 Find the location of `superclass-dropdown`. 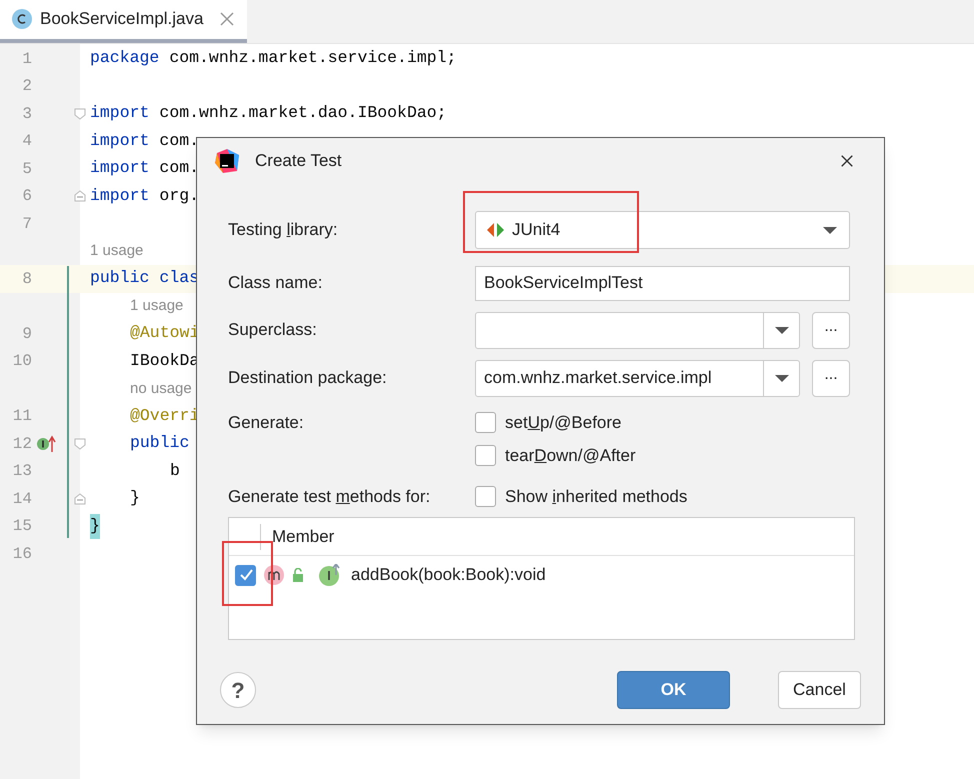

superclass-dropdown is located at coordinates (637, 330).